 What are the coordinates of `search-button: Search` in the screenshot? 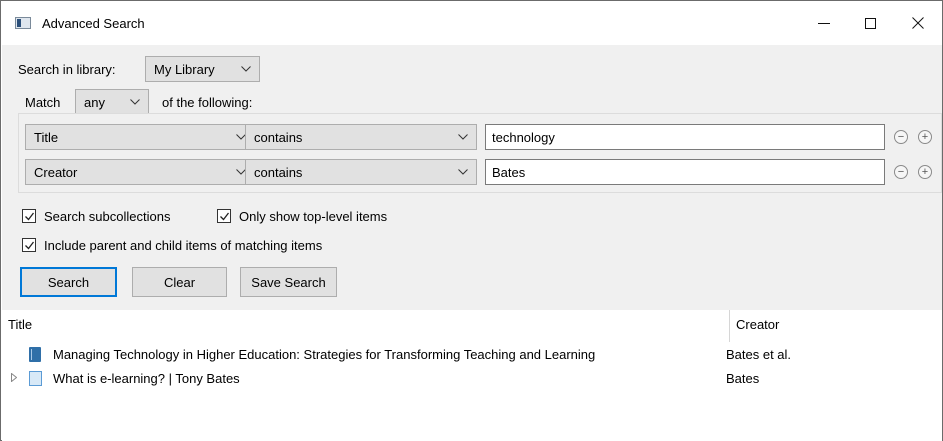 It's located at (68, 282).